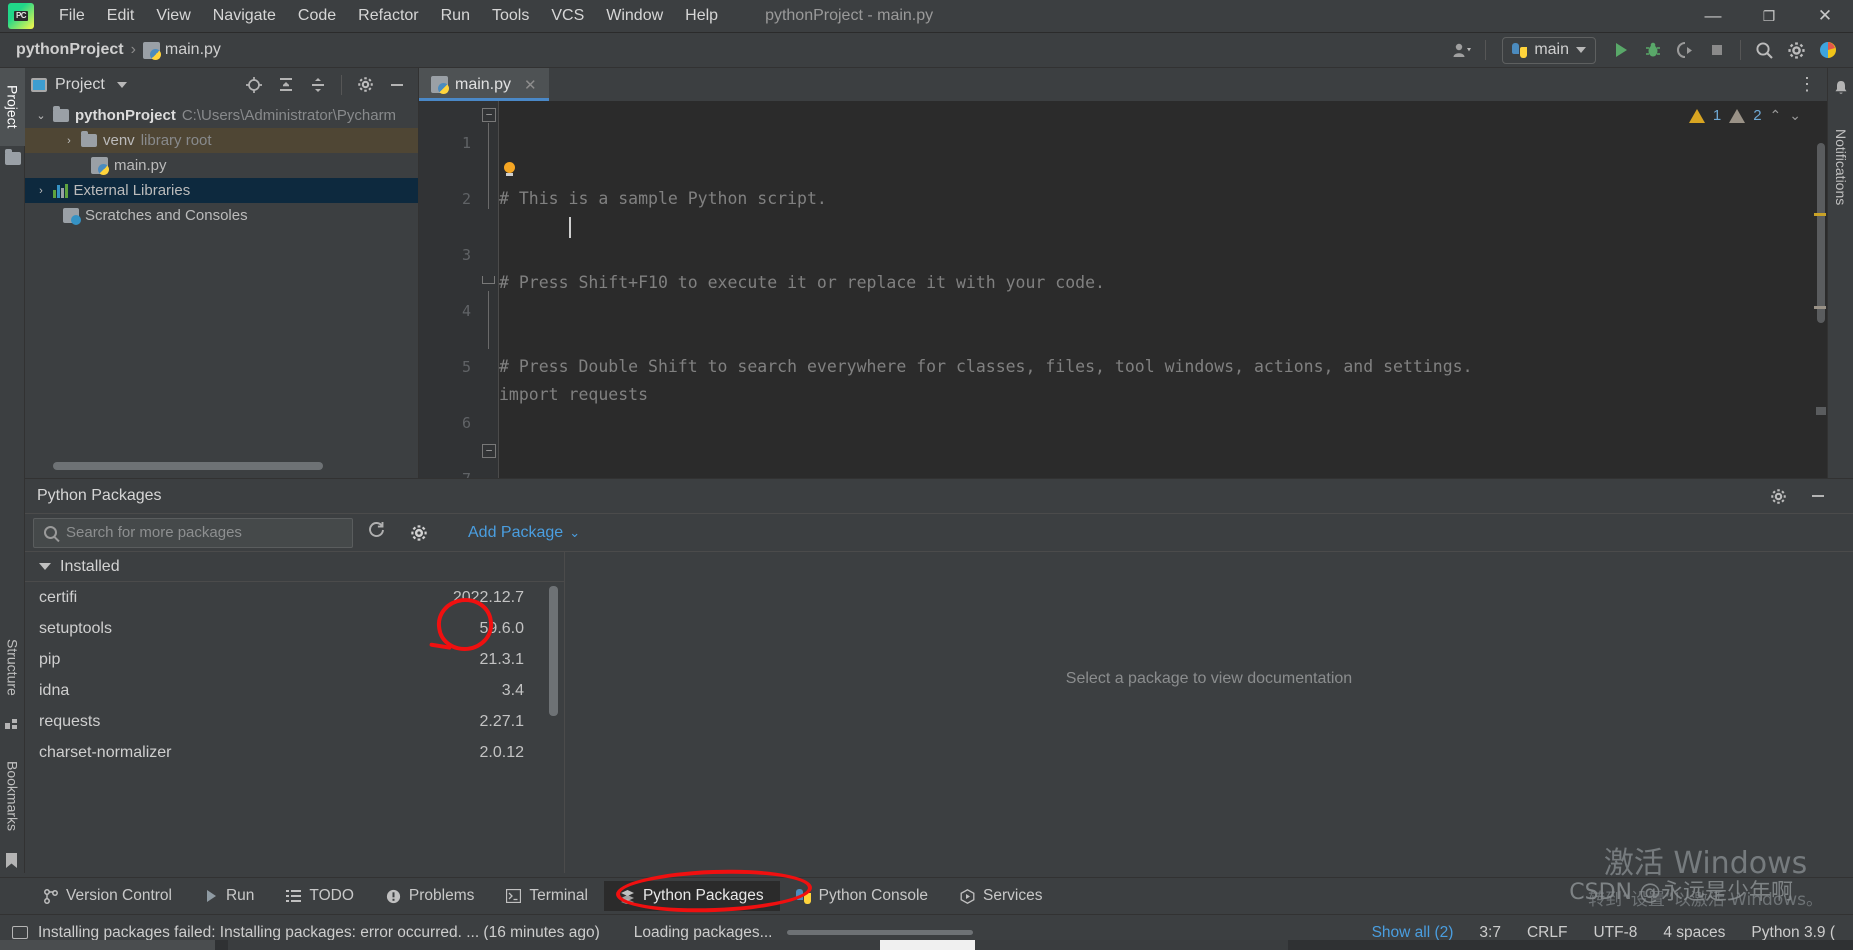 The width and height of the screenshot is (1853, 950). What do you see at coordinates (488, 280) in the screenshot?
I see `fold-end-icon` at bounding box center [488, 280].